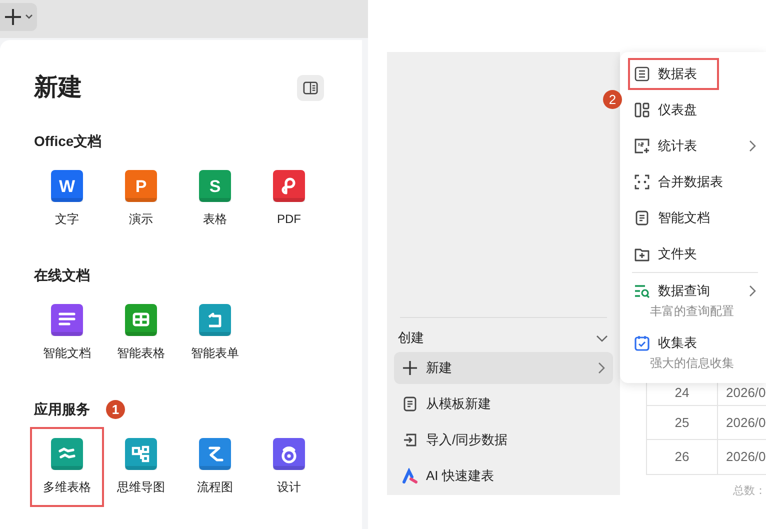 This screenshot has width=766, height=529. I want to click on sidebar-toggle-button, so click(310, 88).